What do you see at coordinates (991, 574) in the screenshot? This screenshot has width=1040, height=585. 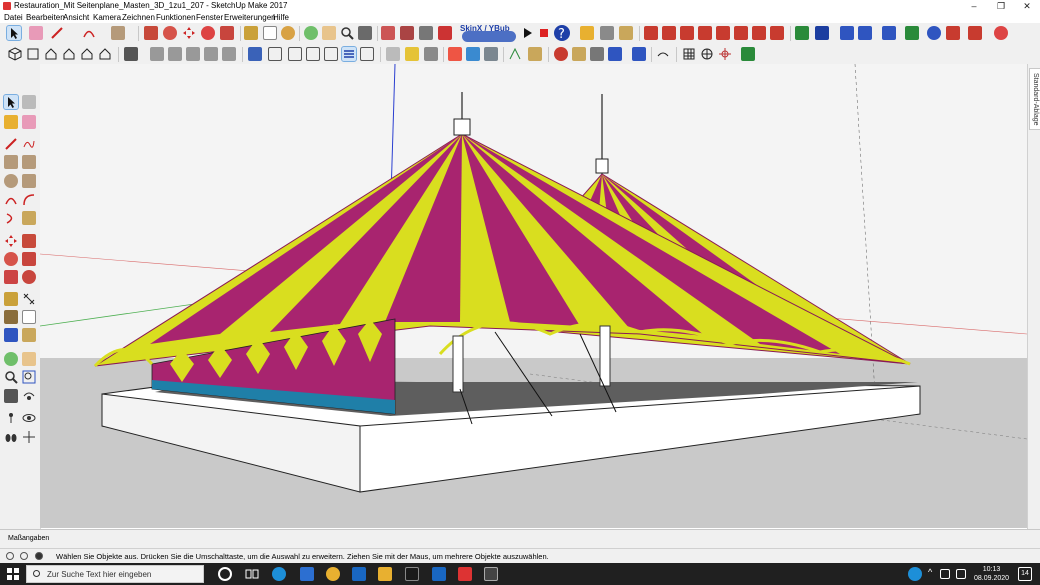 I see `taskbar-clock: 10:13 08.09.2020` at bounding box center [991, 574].